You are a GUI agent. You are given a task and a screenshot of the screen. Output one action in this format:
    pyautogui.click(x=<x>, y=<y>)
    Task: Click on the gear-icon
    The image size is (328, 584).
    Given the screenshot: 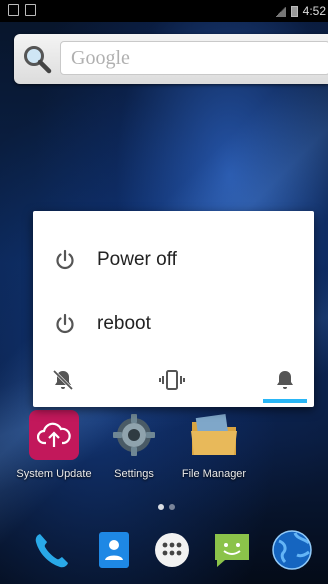 What is the action you would take?
    pyautogui.click(x=134, y=435)
    